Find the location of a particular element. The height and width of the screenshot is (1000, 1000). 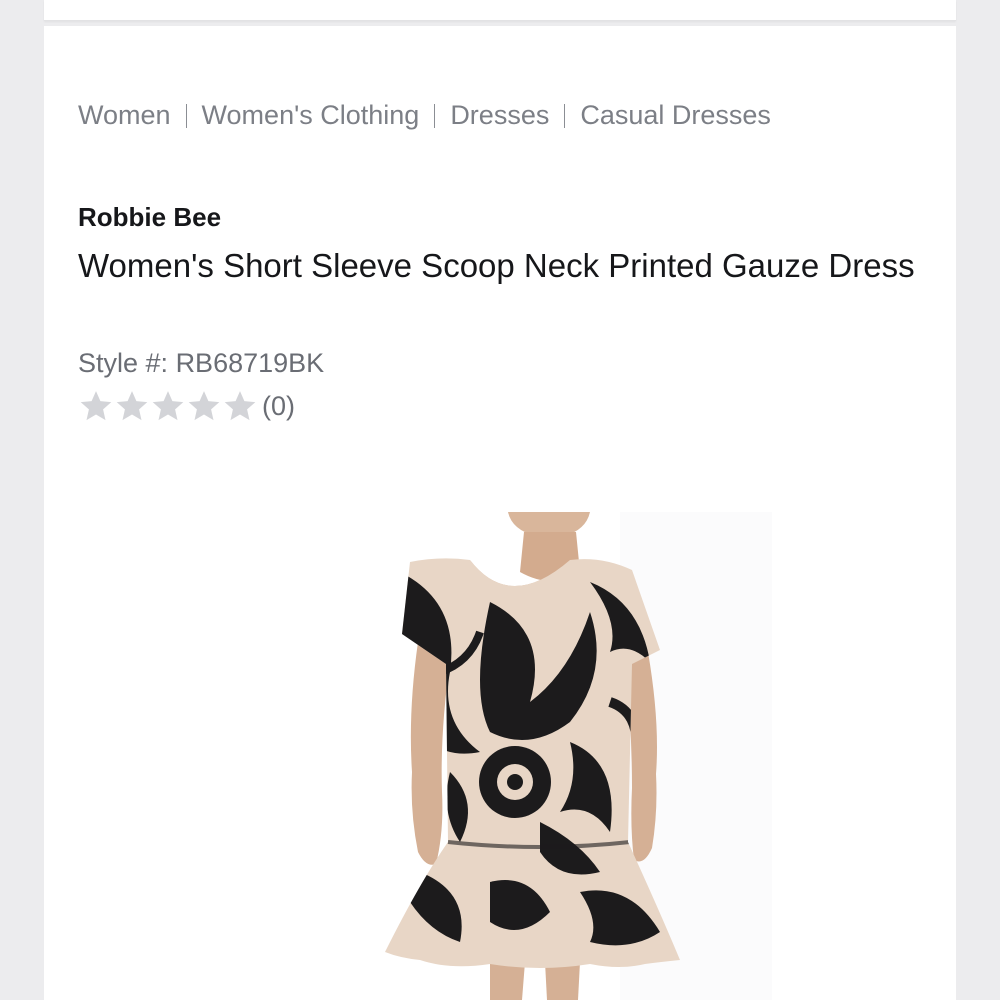

rating: (0) is located at coordinates (186, 406).